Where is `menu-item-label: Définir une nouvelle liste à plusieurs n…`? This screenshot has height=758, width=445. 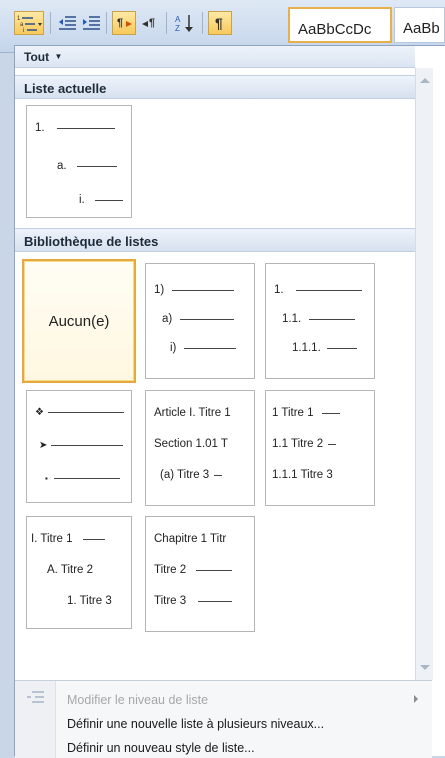 menu-item-label: Définir une nouvelle liste à plusieurs n… is located at coordinates (196, 724).